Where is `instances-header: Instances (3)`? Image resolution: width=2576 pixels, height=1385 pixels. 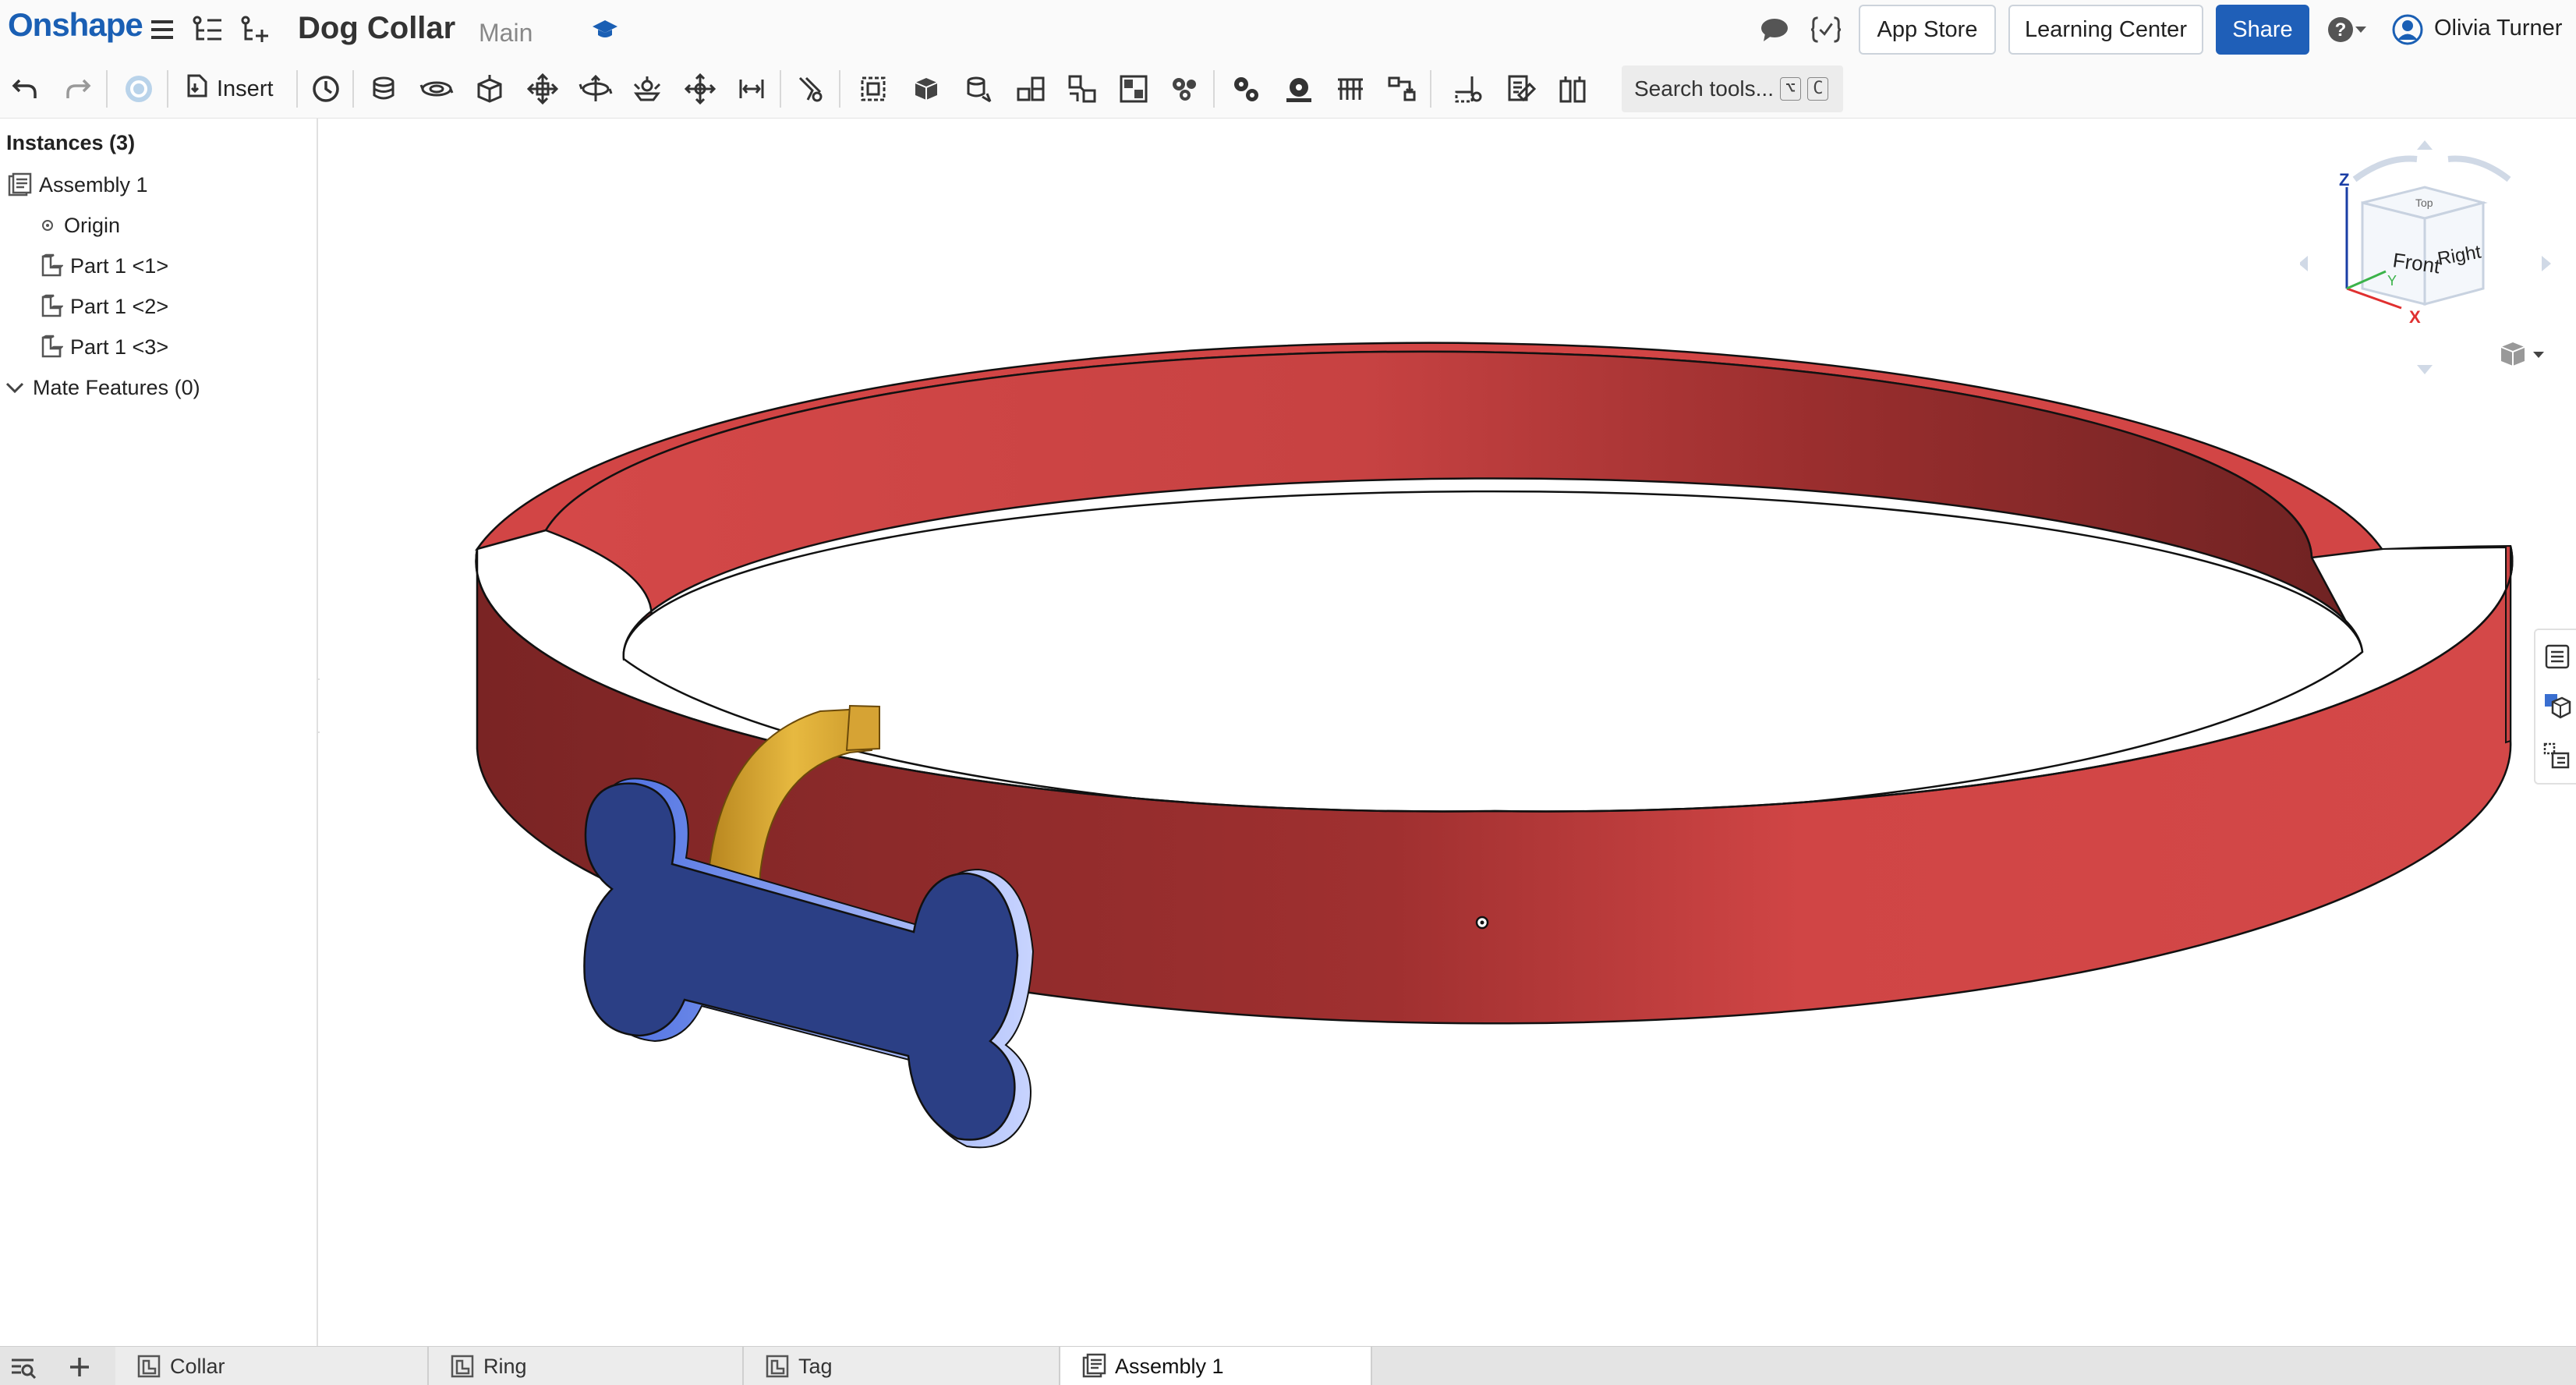 instances-header: Instances (3) is located at coordinates (71, 142).